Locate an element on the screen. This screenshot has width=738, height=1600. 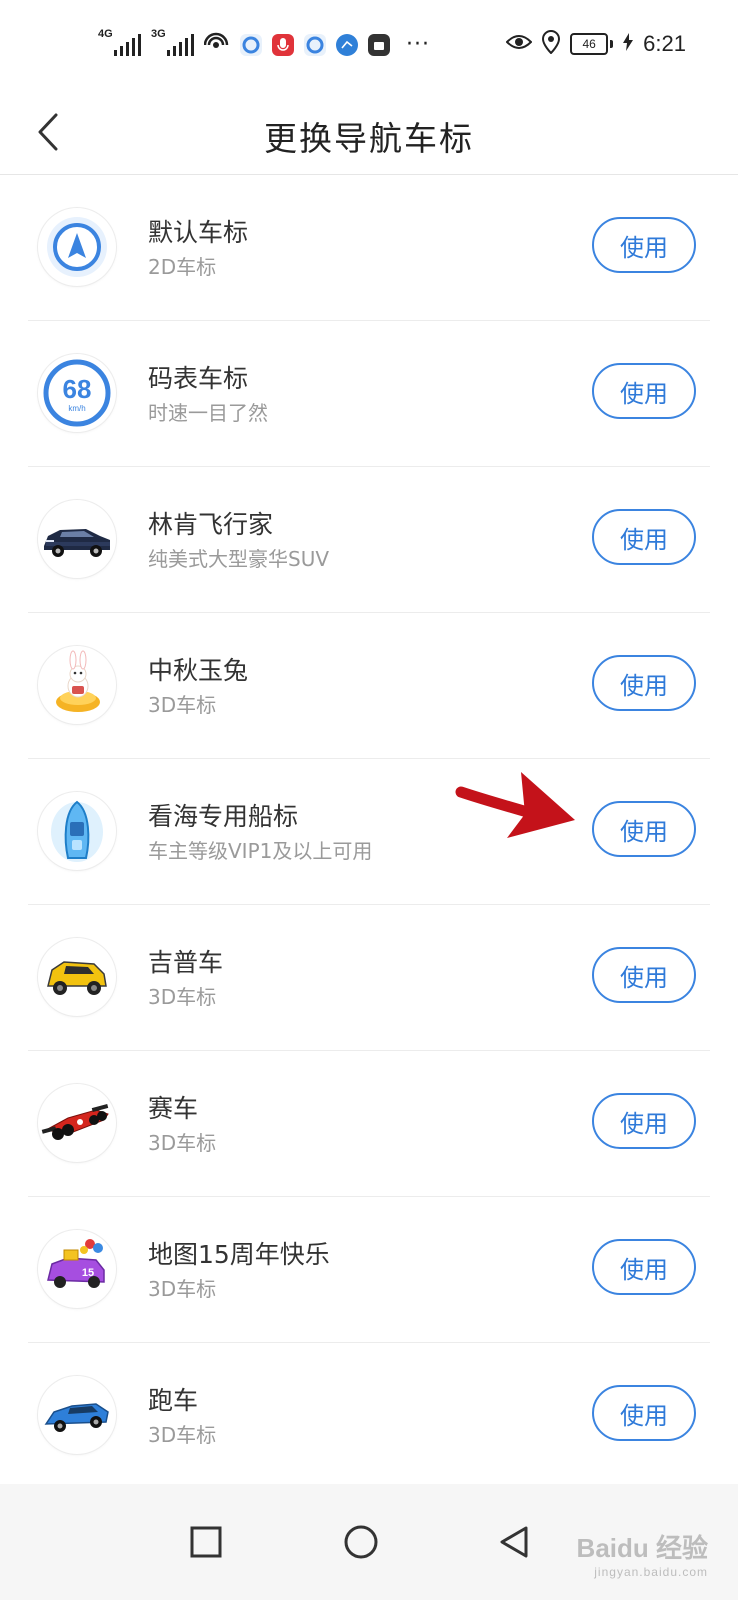
item-subtitle: 时速一目了然 is located at coordinates (208, 413).